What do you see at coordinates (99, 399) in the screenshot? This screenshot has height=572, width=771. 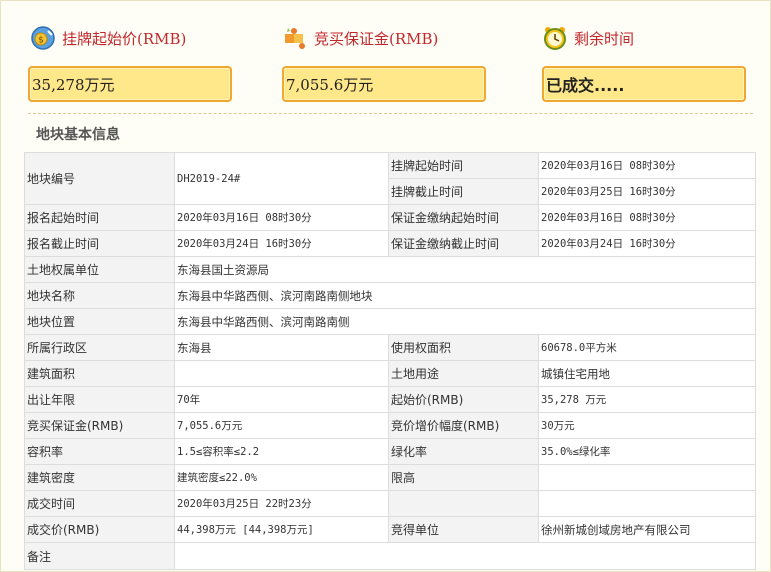 I see `term-label: 出让年限` at bounding box center [99, 399].